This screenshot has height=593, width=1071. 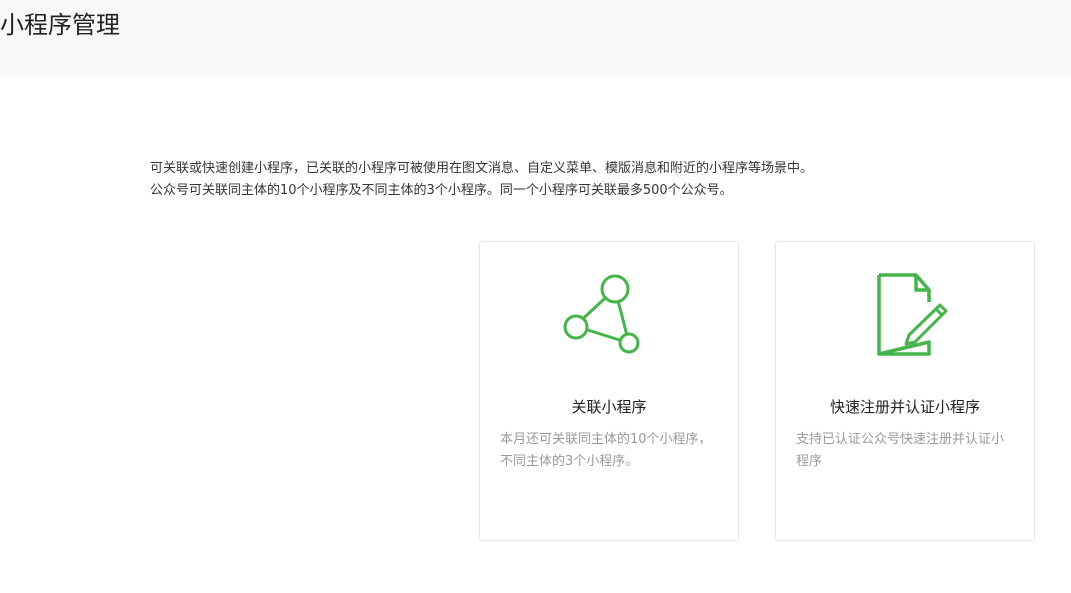 What do you see at coordinates (900, 450) in the screenshot?
I see `card-description: 支持已认证公众号快速注册并认证小程序` at bounding box center [900, 450].